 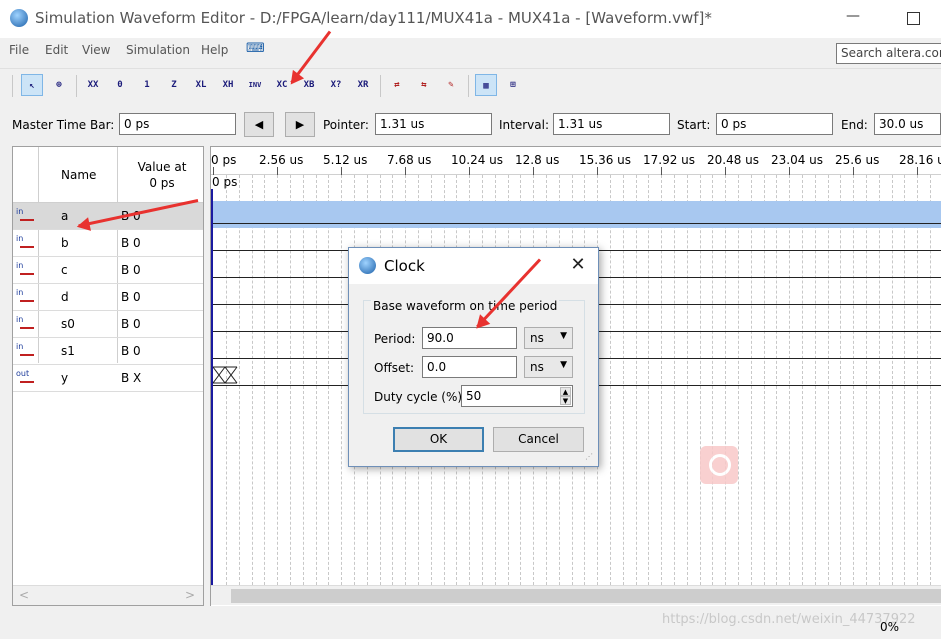 I want to click on ruler-tick-label: 2.56 us, so click(x=281, y=160).